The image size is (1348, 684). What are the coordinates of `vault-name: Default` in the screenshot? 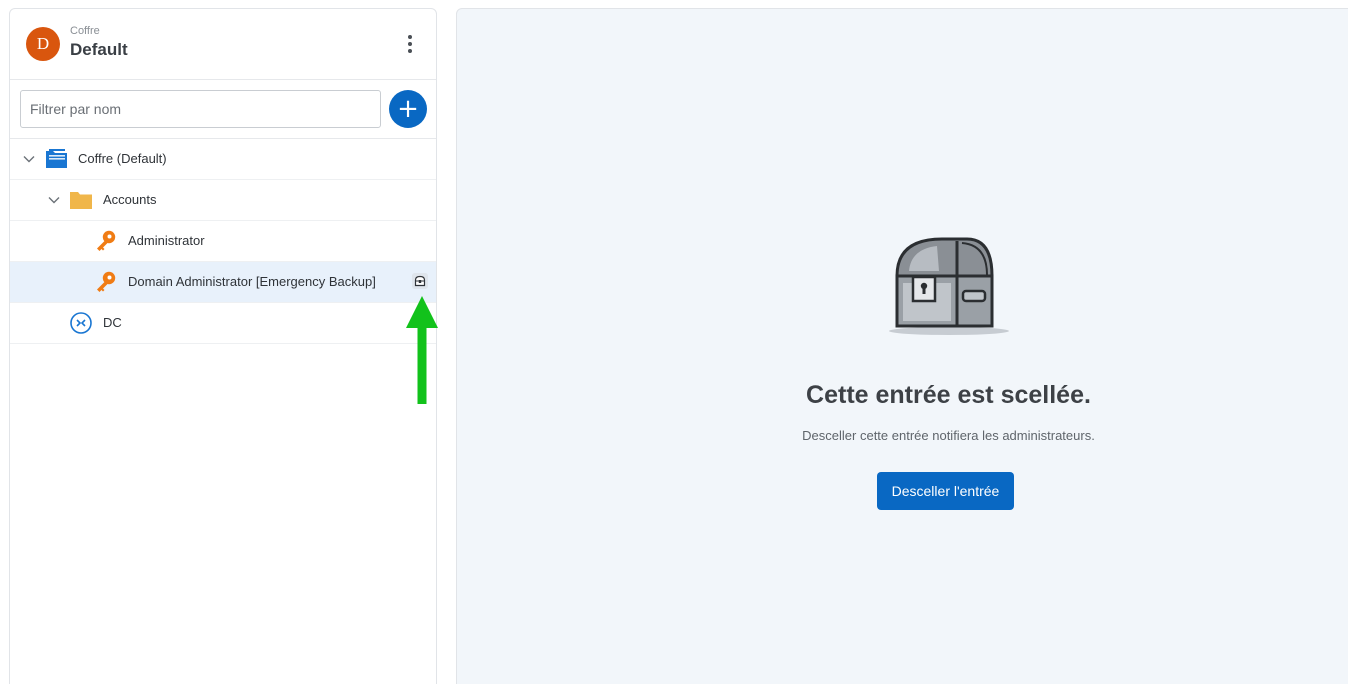 It's located at (99, 50).